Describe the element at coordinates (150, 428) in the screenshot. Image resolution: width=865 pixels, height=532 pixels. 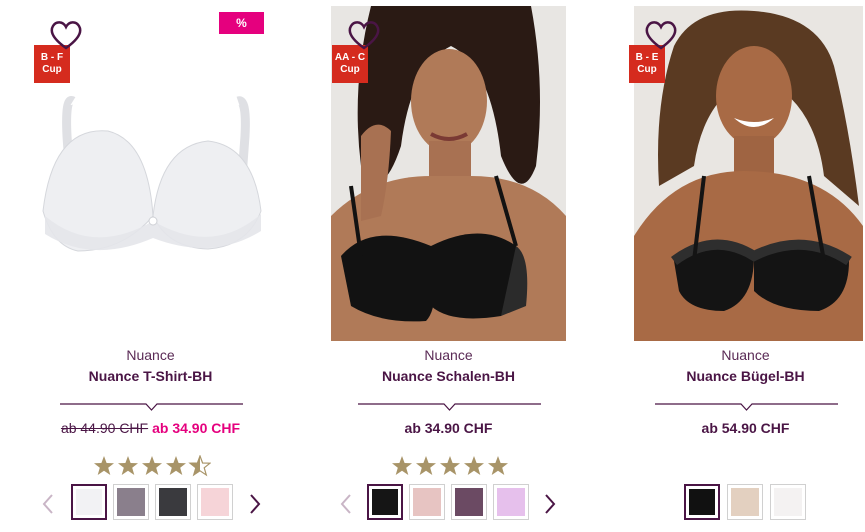
I see `product-price: ab 44.90 CHF ab 34.90 CHF` at that location.